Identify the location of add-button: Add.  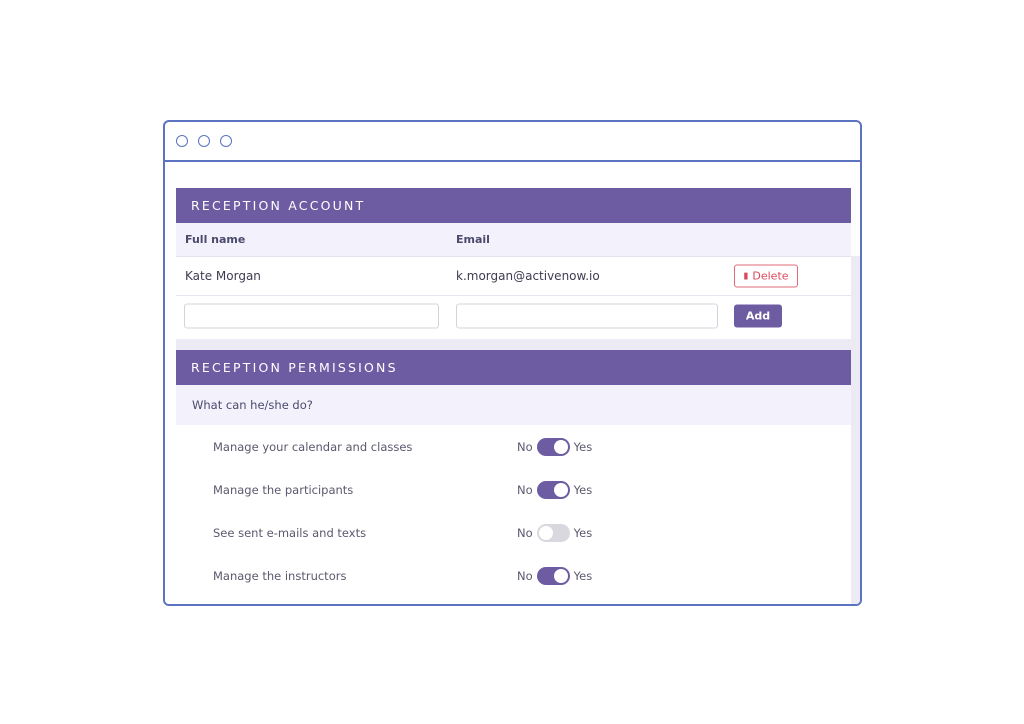
(758, 316).